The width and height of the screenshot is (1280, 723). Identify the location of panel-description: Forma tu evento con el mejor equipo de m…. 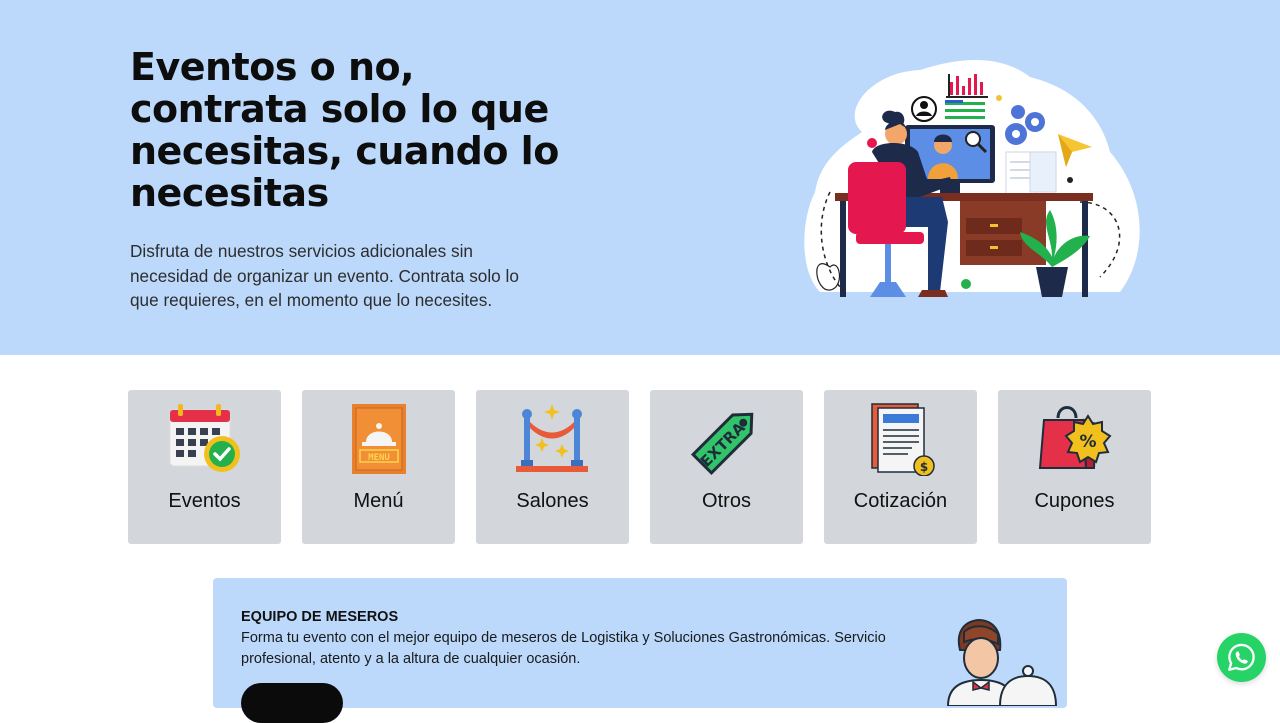
(563, 648).